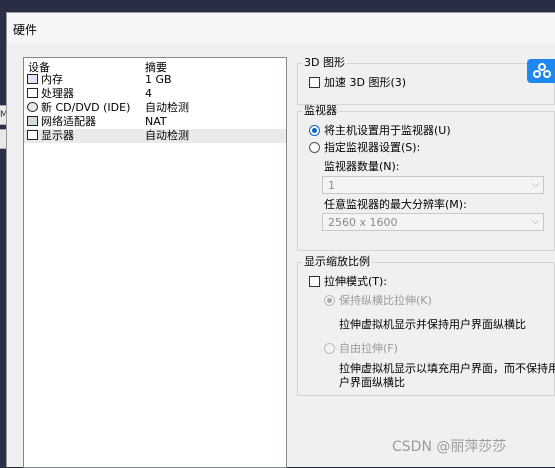  I want to click on accelerate-3d-label: 加速 3D 图形(3), so click(365, 82).